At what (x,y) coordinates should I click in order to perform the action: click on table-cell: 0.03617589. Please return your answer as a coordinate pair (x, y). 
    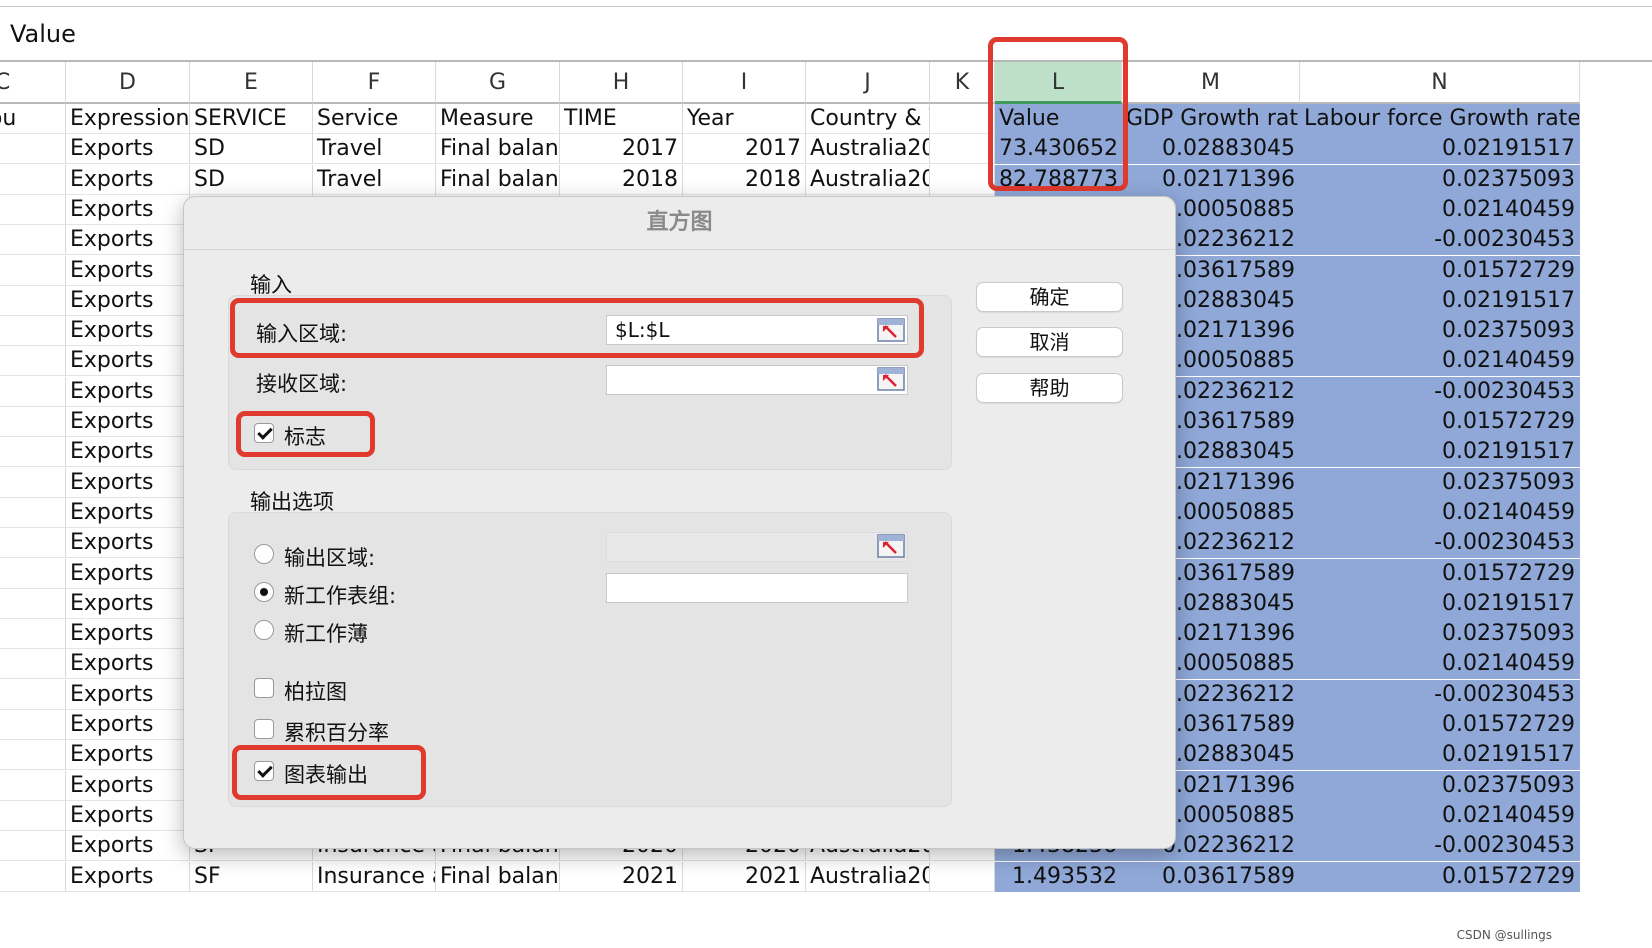
    Looking at the image, I should click on (1211, 876).